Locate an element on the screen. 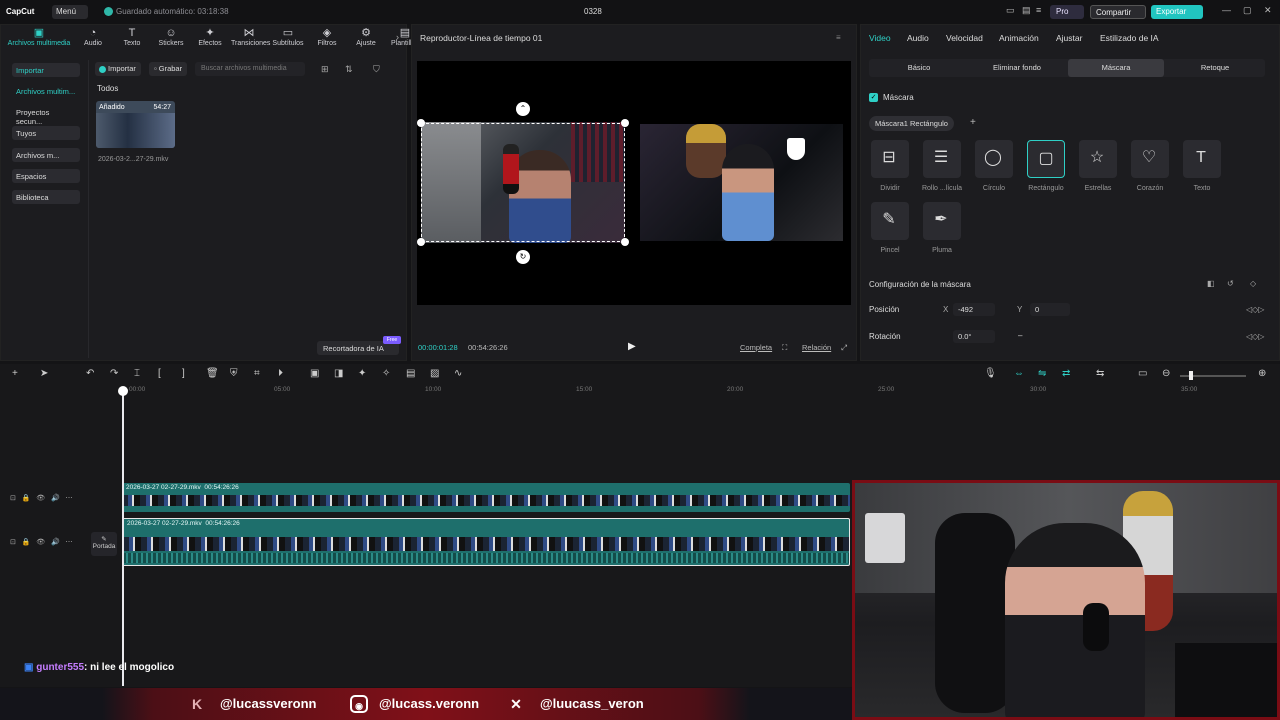  tool-text: T Texto is located at coordinates (132, 37).